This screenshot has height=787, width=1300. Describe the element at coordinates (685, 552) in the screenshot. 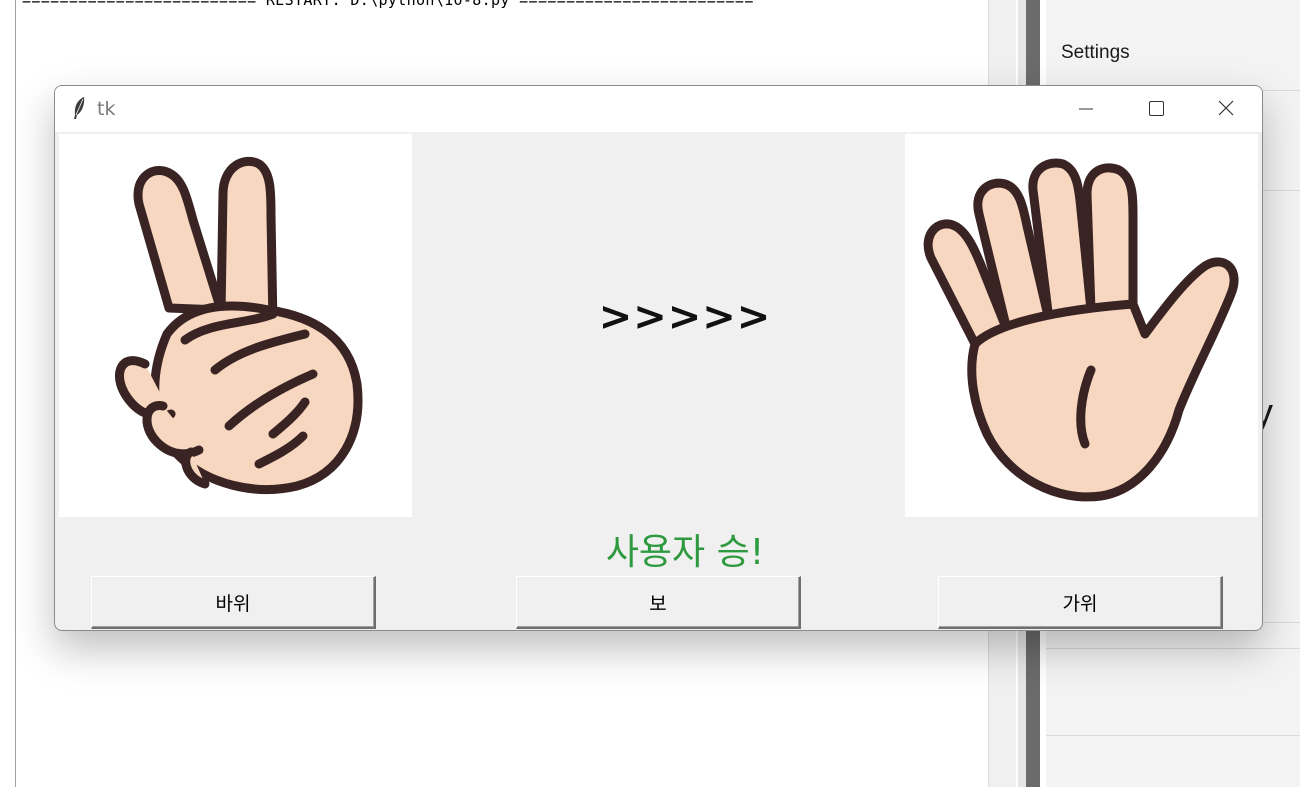

I see `result-label: 사용자 승!` at that location.